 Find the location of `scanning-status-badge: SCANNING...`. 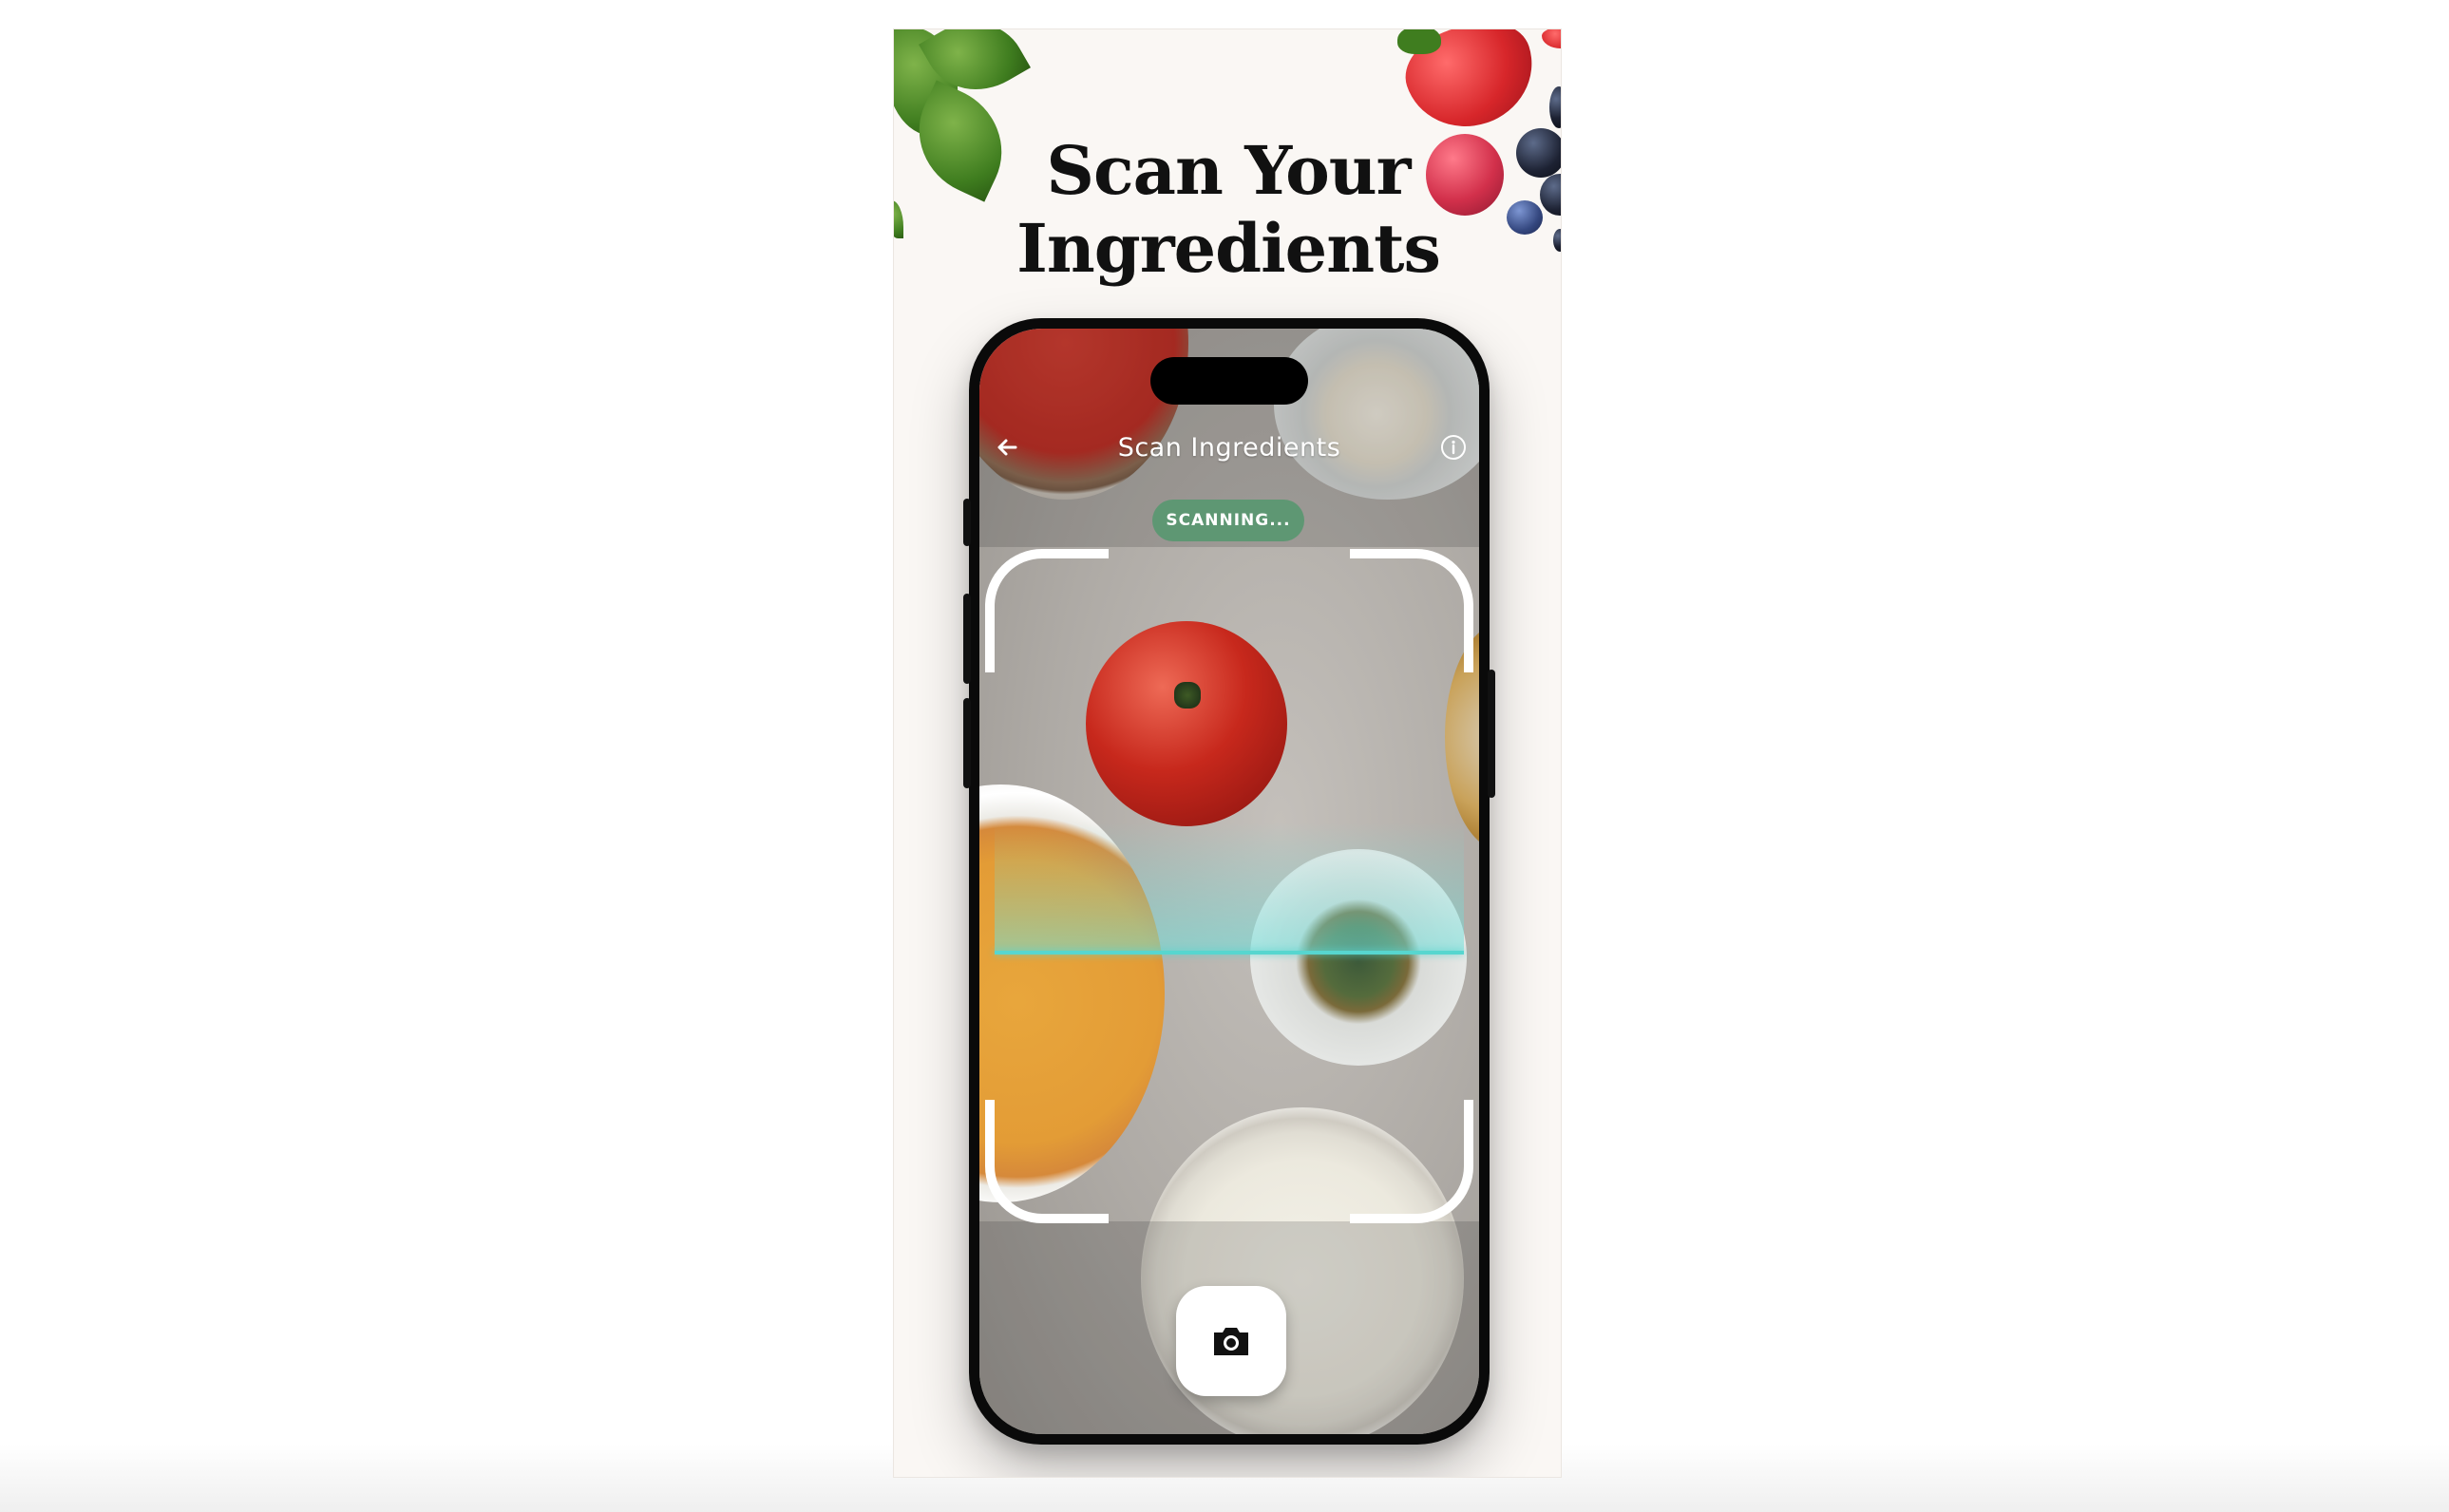

scanning-status-badge: SCANNING... is located at coordinates (1228, 521).